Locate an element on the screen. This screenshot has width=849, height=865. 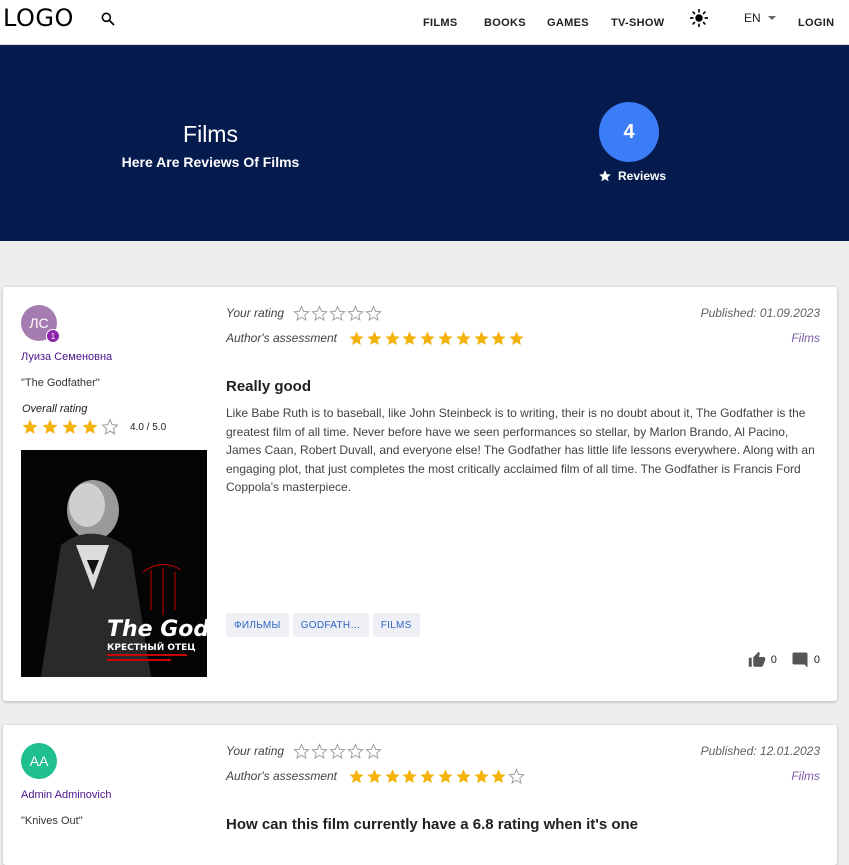
reviews-label-text: Reviews is located at coordinates (642, 176).